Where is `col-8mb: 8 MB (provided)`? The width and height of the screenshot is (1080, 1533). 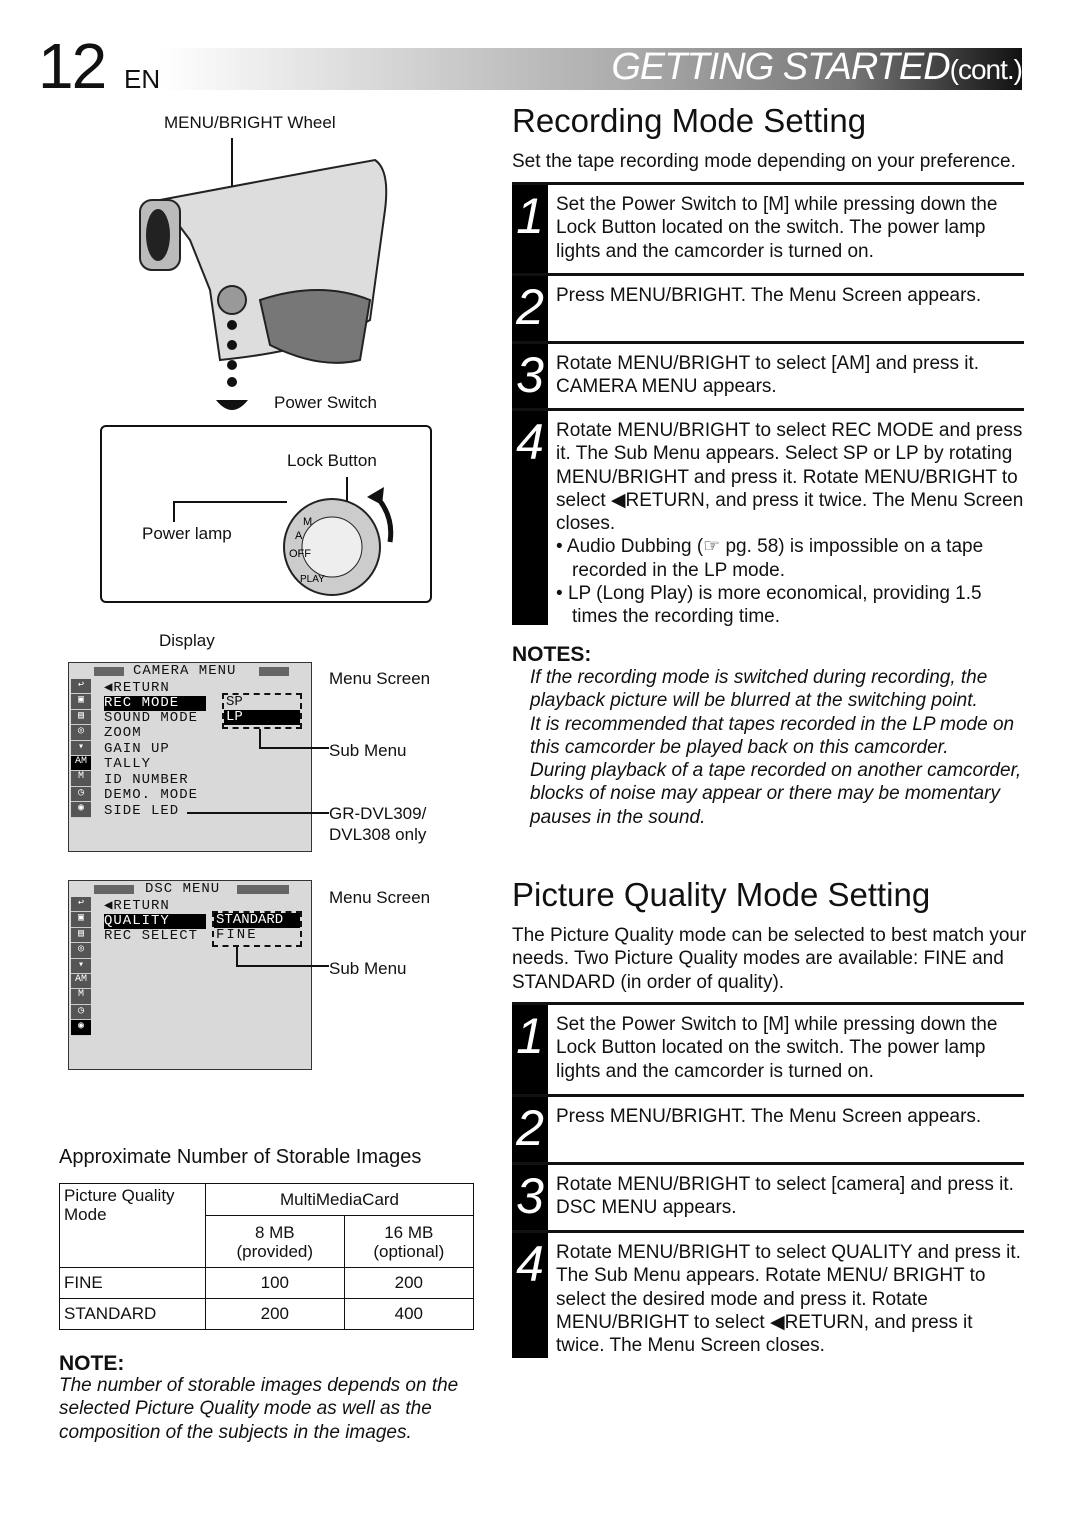
col-8mb: 8 MB (provided) is located at coordinates (275, 1241).